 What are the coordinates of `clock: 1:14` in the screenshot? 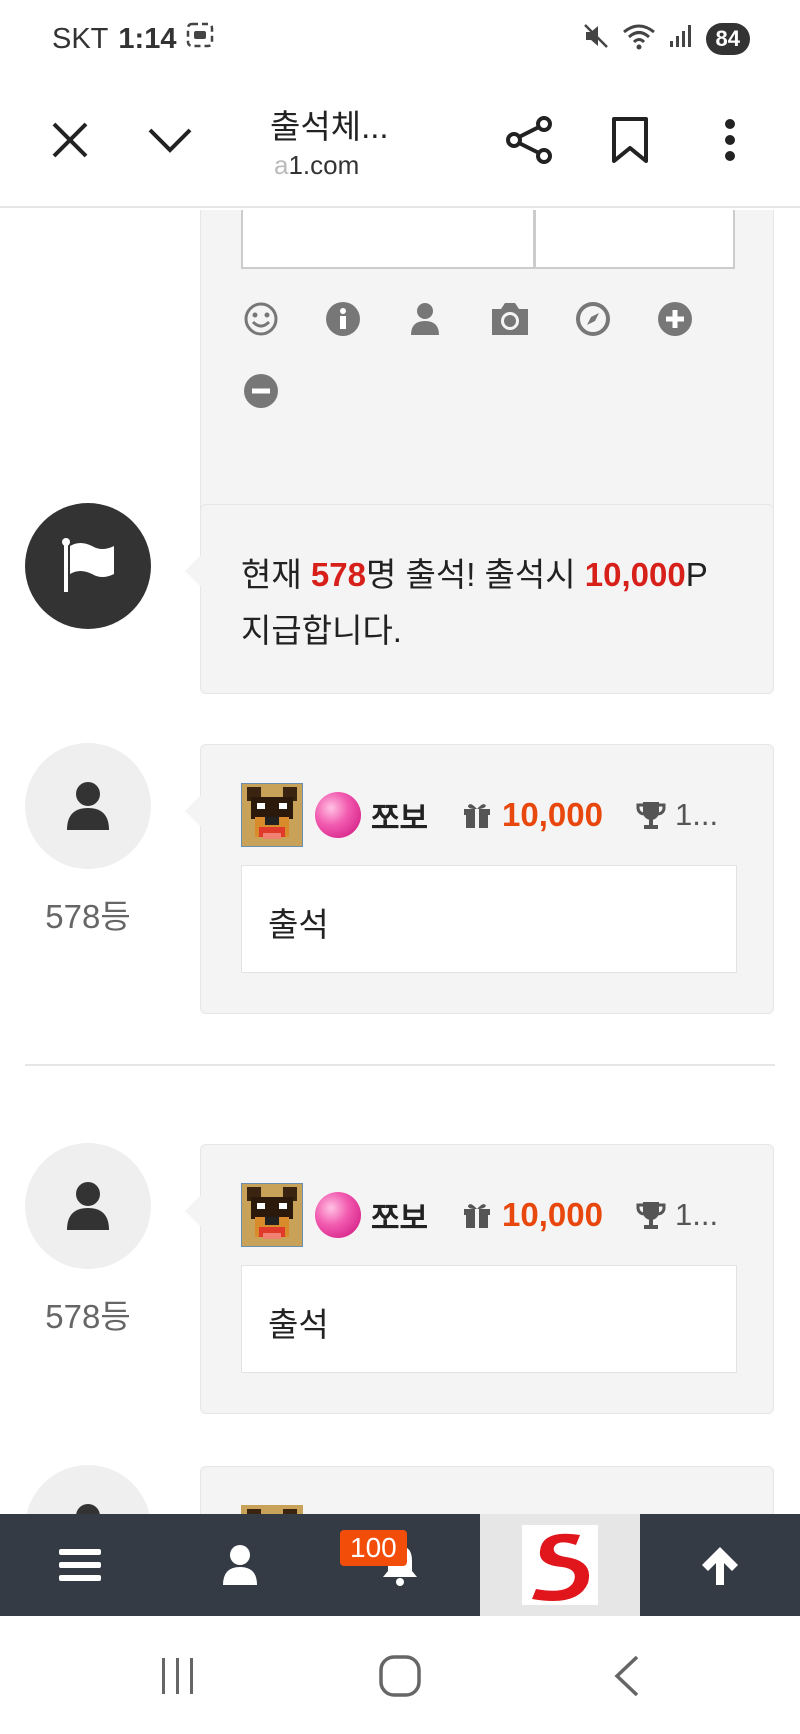 It's located at (147, 38).